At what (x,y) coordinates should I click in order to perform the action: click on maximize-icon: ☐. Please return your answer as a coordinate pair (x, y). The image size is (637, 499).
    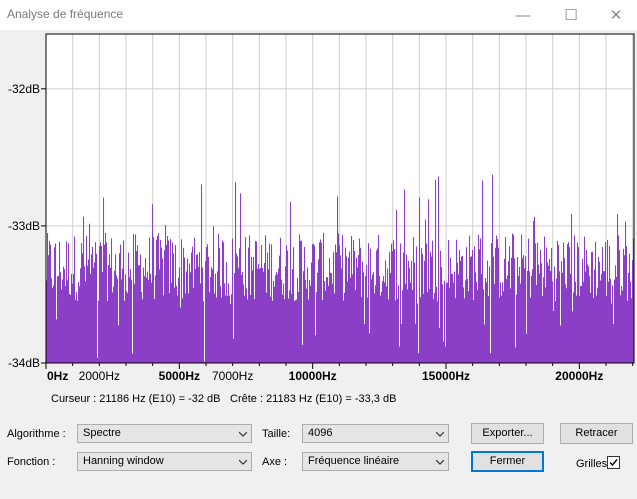
    Looking at the image, I should click on (571, 15).